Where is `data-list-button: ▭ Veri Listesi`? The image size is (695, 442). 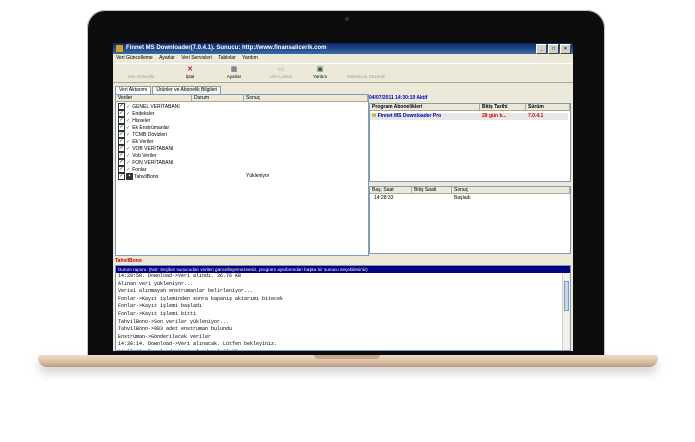
data-list-button: ▭ Veri Listesi is located at coordinates (281, 72).